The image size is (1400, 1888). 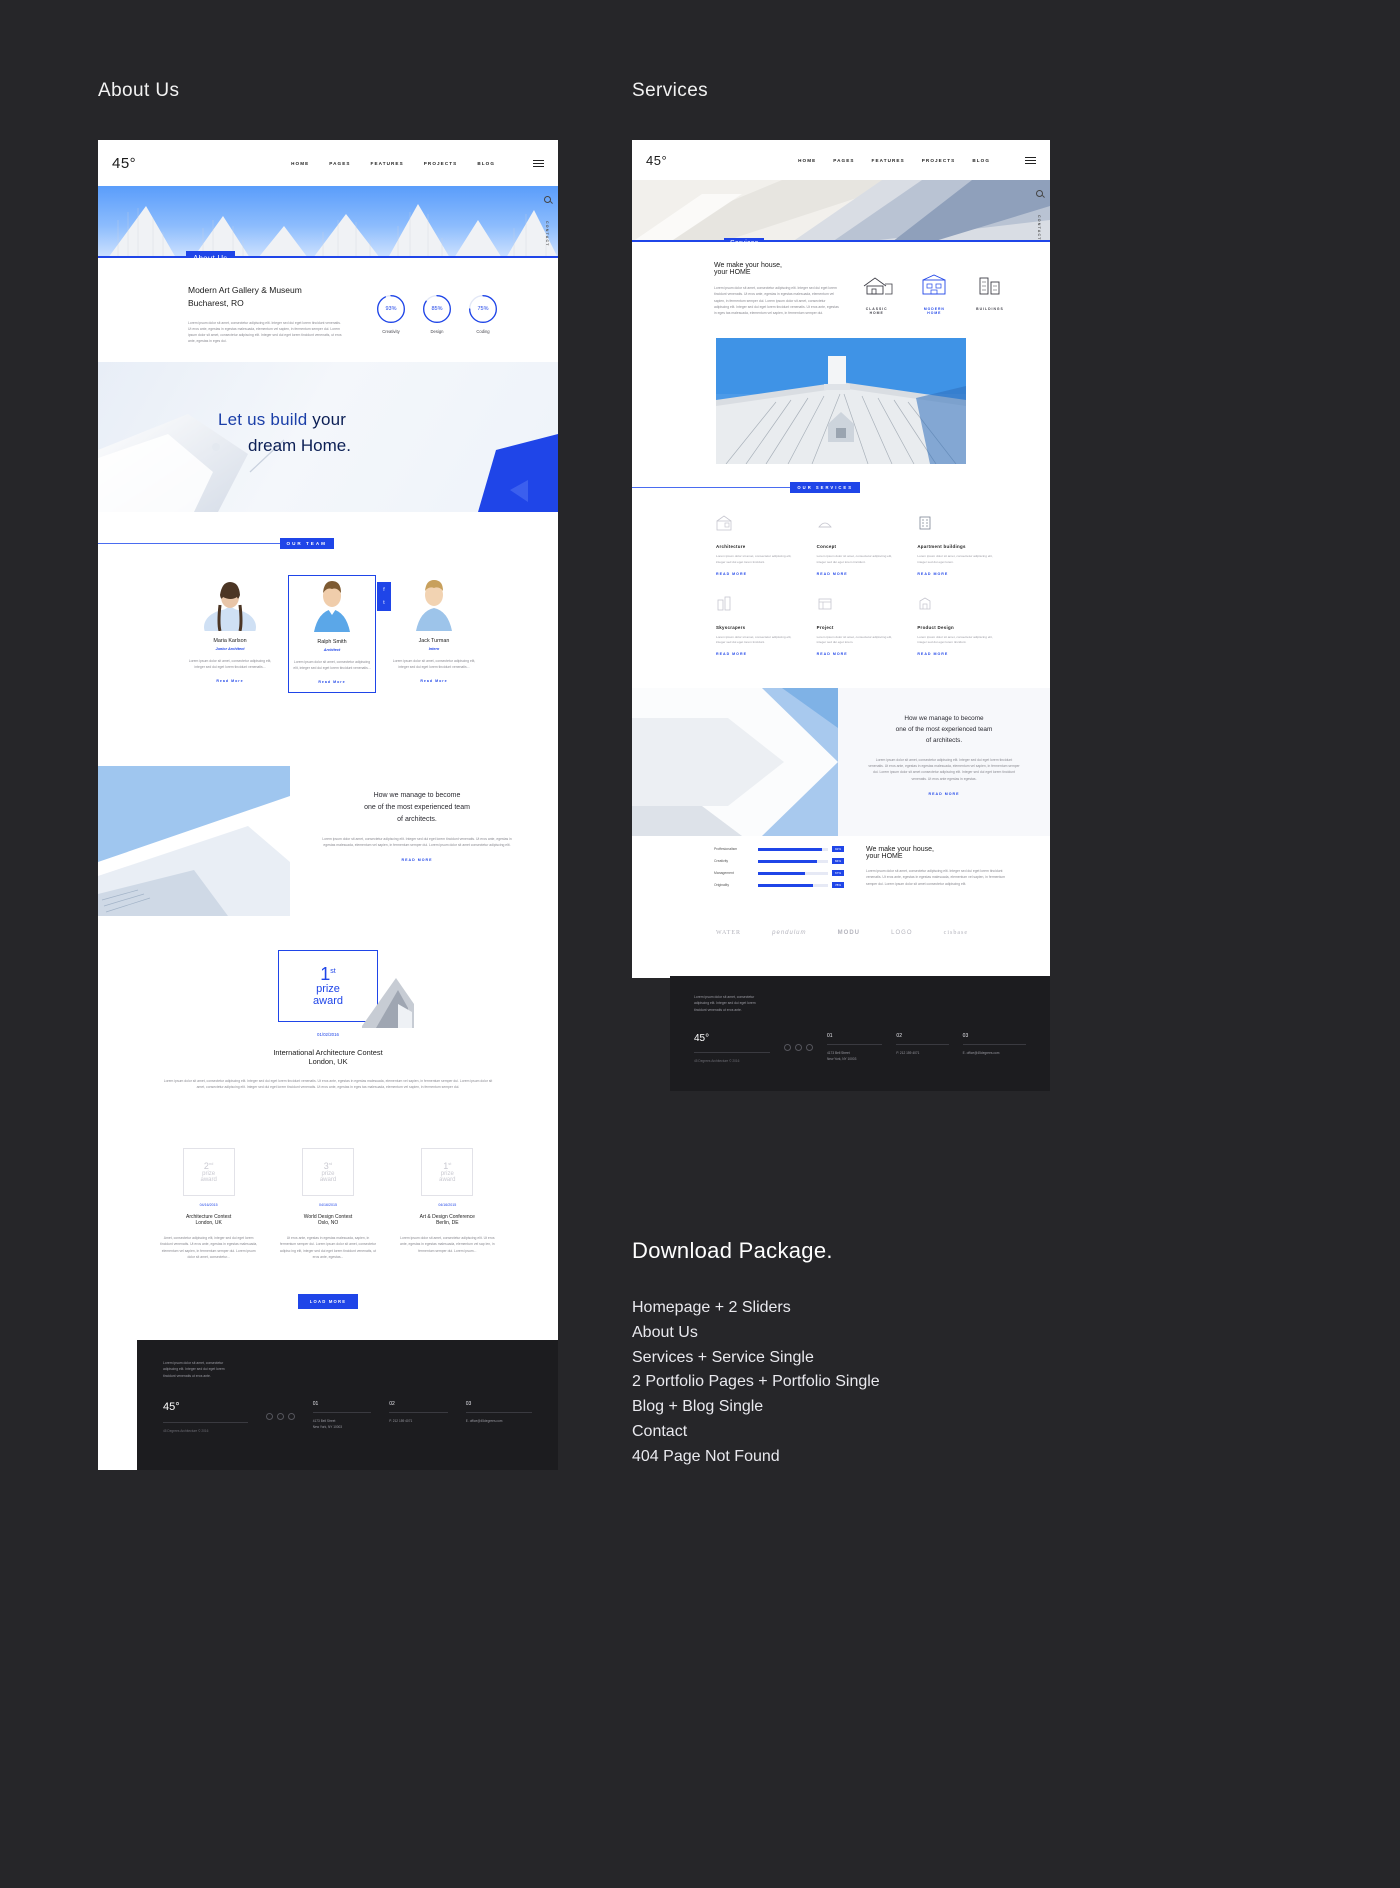 What do you see at coordinates (711, 488) in the screenshot?
I see `services-divider` at bounding box center [711, 488].